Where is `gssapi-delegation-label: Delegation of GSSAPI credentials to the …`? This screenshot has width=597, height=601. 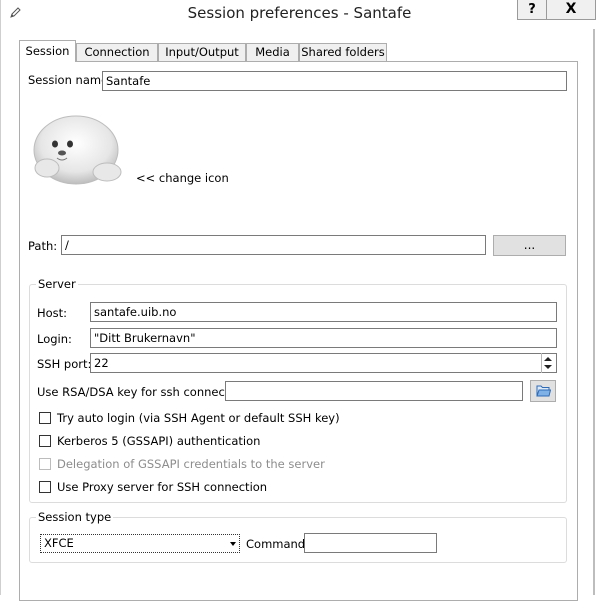 gssapi-delegation-label: Delegation of GSSAPI credentials to the … is located at coordinates (191, 464).